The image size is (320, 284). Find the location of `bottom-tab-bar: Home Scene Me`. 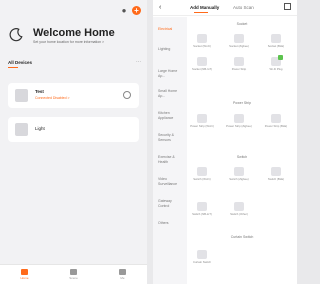

bottom-tab-bar: Home Scene Me is located at coordinates (73, 274).